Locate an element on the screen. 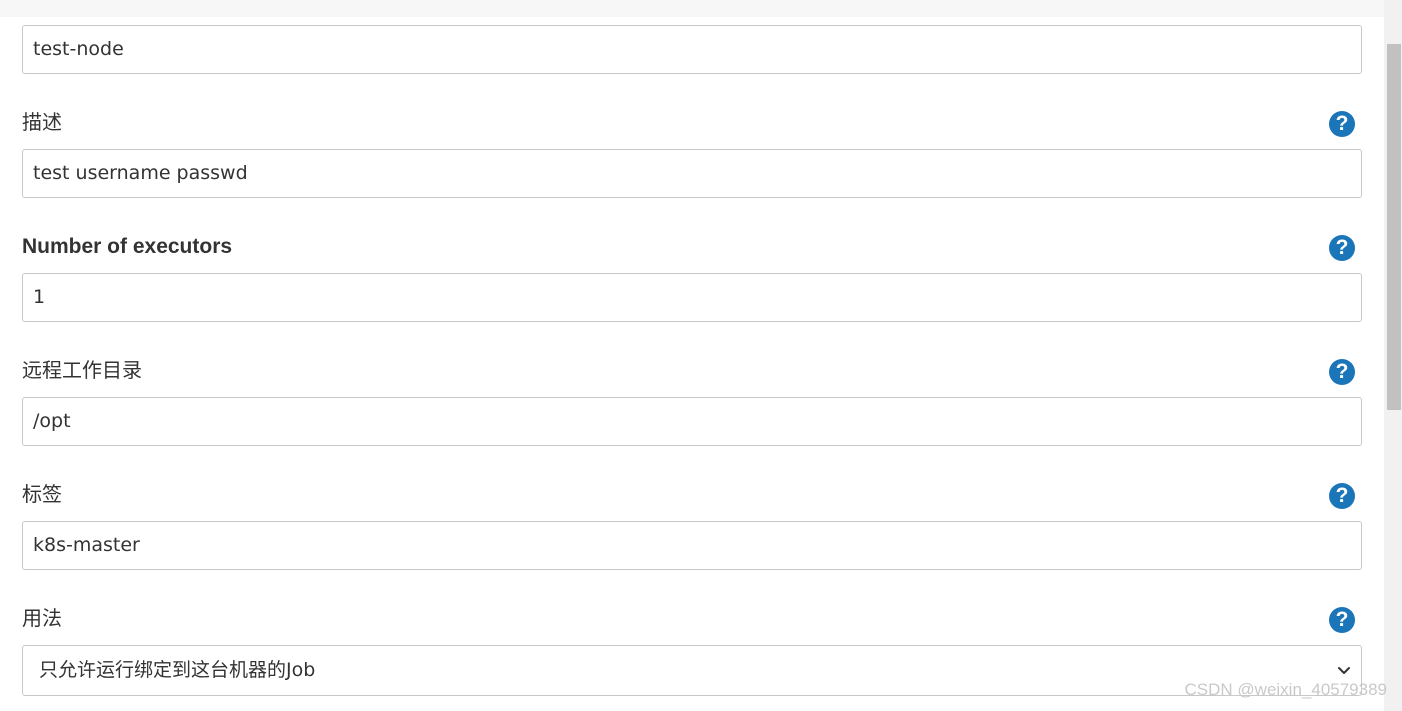 This screenshot has height=711, width=1402. labels-label: 标签 is located at coordinates (42, 494).